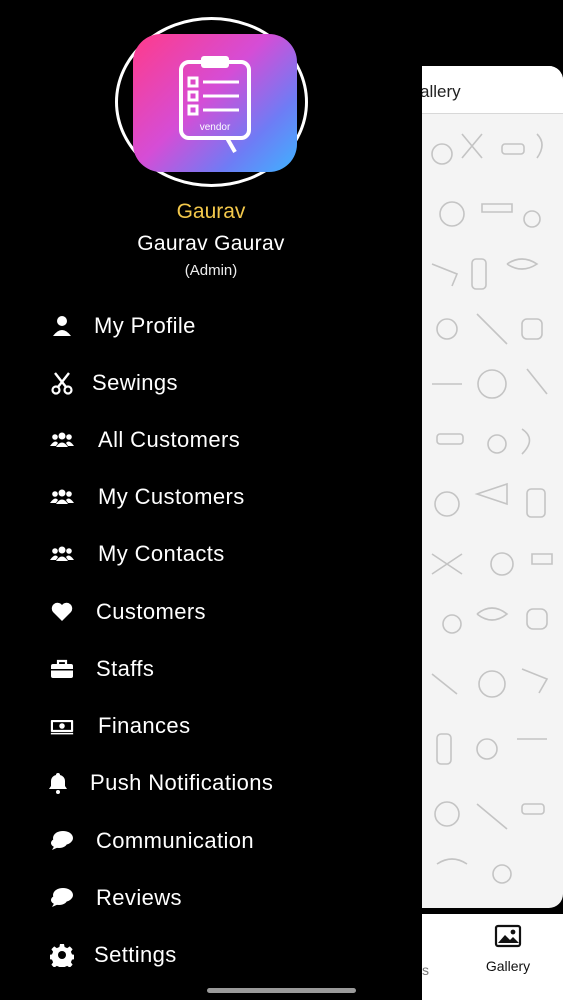 Image resolution: width=563 pixels, height=1000 pixels. Describe the element at coordinates (211, 955) in the screenshot. I see `menu-item-settings: Settings` at that location.